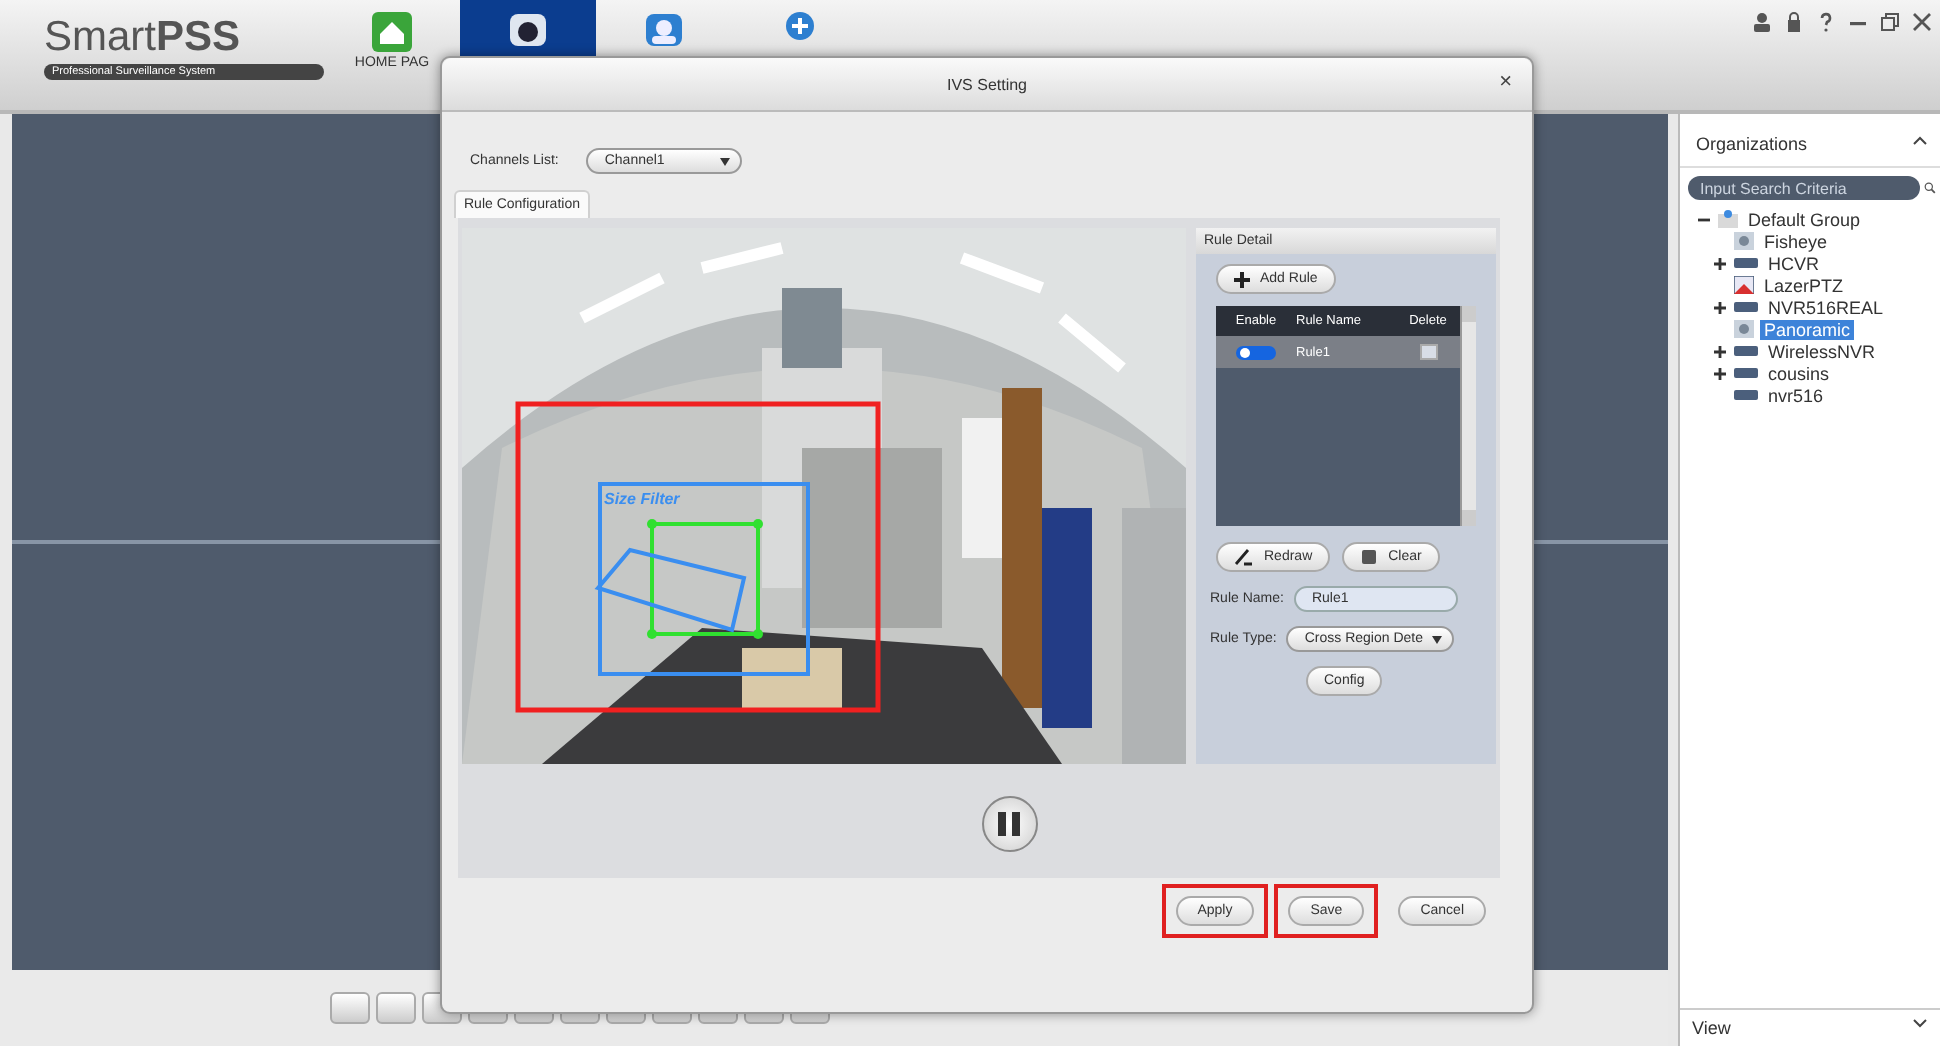 Image resolution: width=1940 pixels, height=1046 pixels. I want to click on close-icon, so click(1922, 22).